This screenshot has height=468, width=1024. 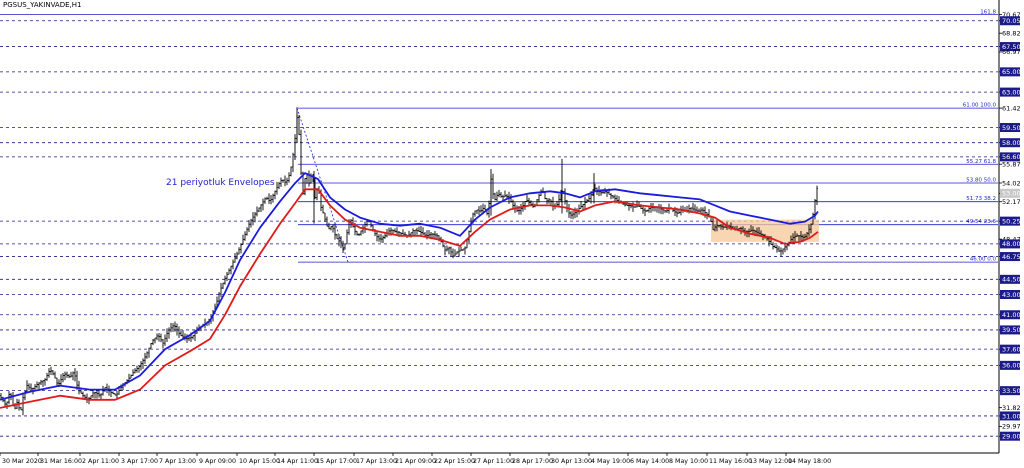 What do you see at coordinates (1011, 366) in the screenshot?
I see `price-tag-label: 36.00` at bounding box center [1011, 366].